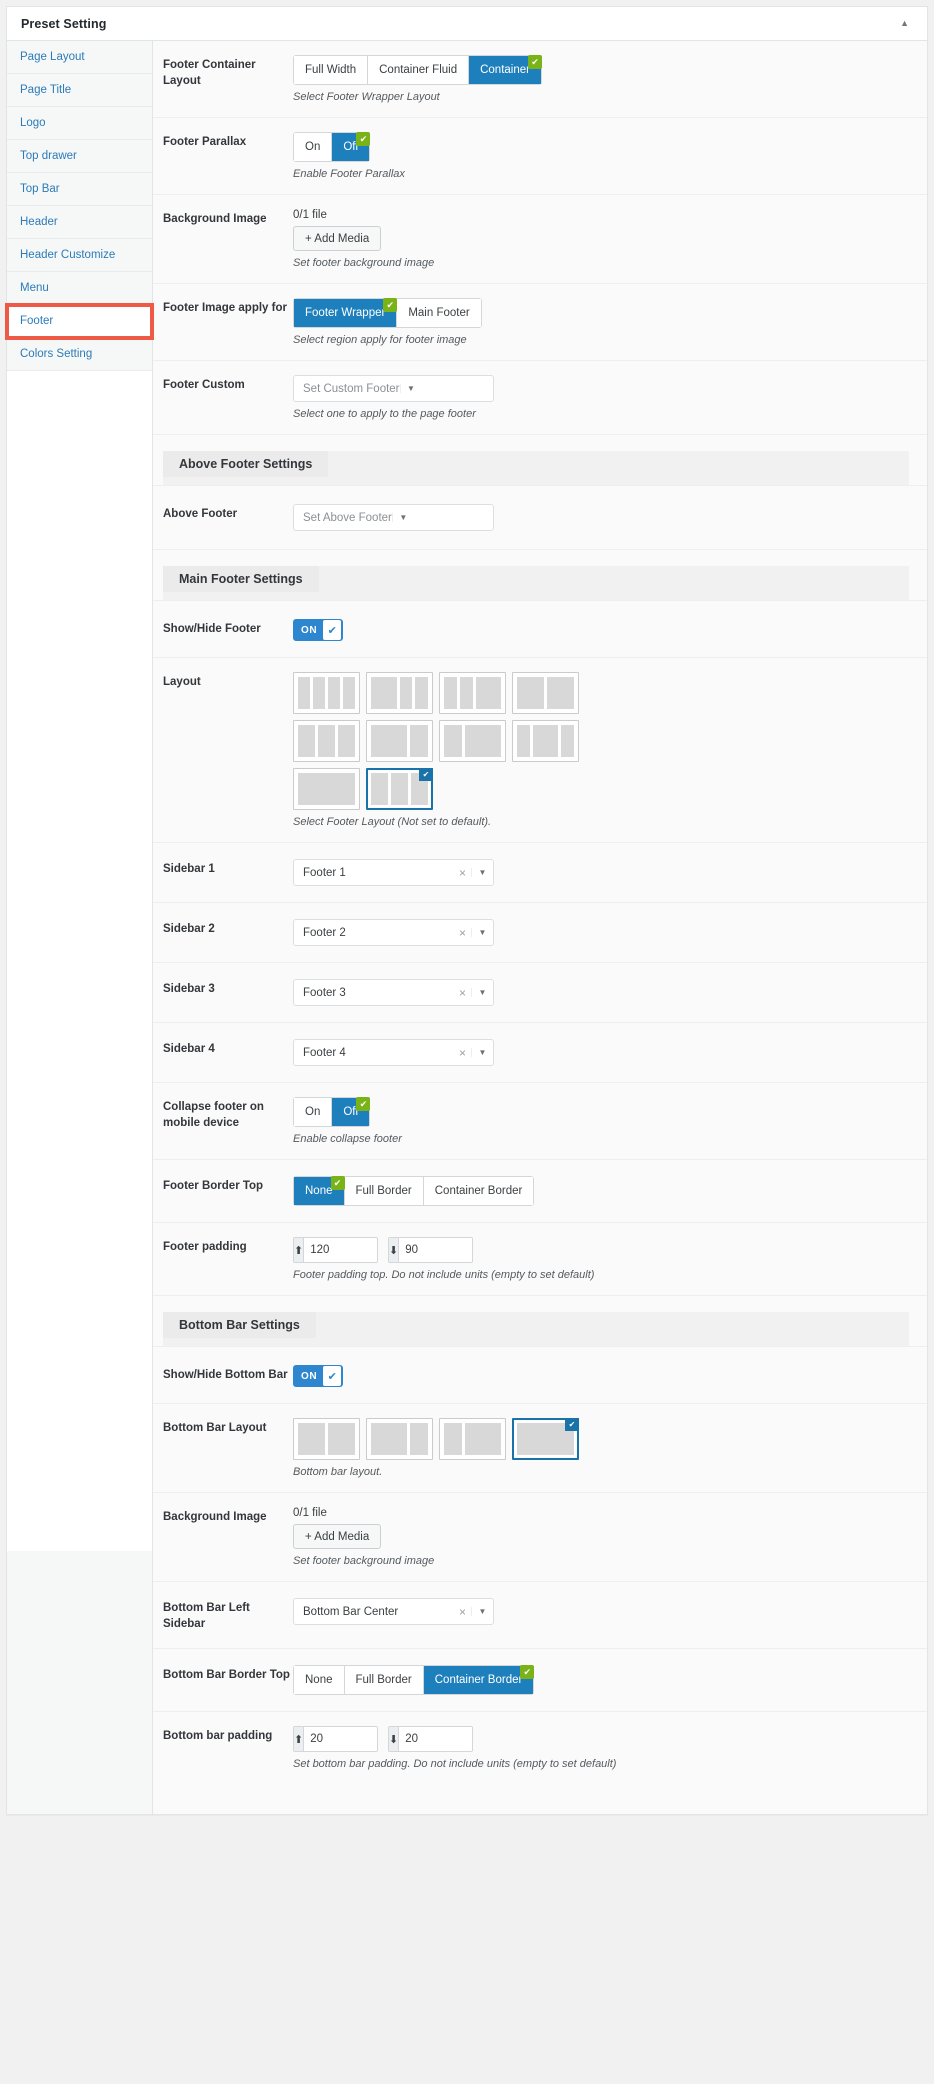  What do you see at coordinates (478, 1191) in the screenshot?
I see `option-container-border: Container Border` at bounding box center [478, 1191].